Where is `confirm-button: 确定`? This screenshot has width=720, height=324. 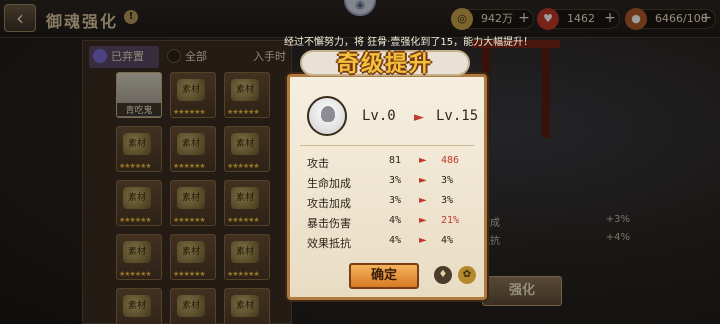
confirm-button: 确定 is located at coordinates (384, 276).